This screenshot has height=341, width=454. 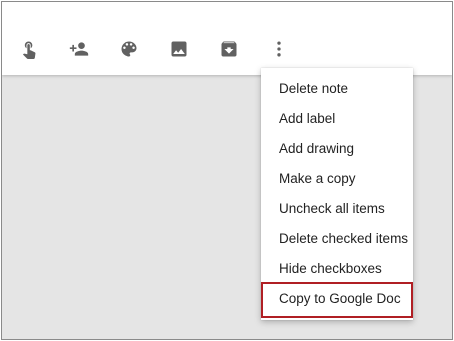 What do you see at coordinates (337, 149) in the screenshot?
I see `menu-item-add-drawing: Add drawing` at bounding box center [337, 149].